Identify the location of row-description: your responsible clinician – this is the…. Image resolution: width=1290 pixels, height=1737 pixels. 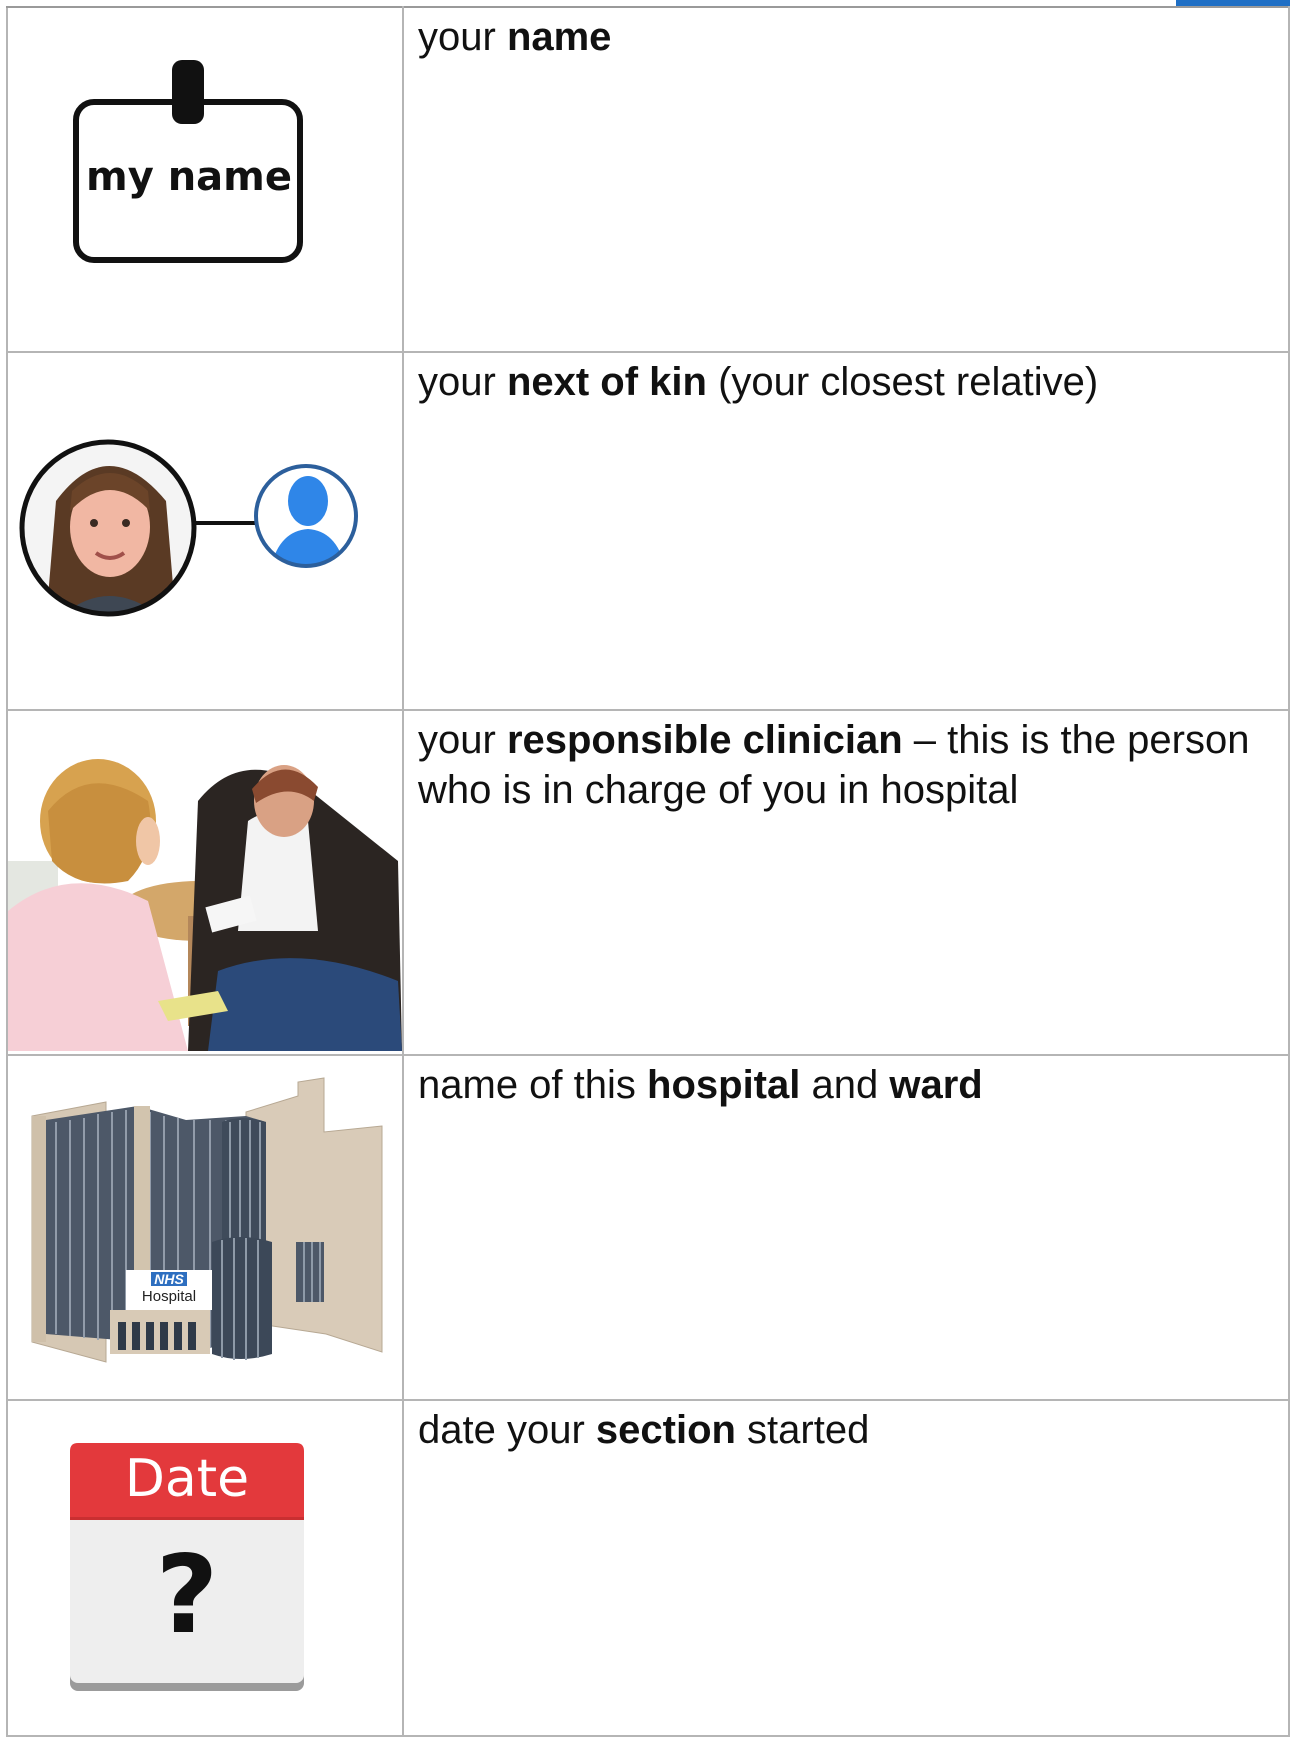
(846, 882).